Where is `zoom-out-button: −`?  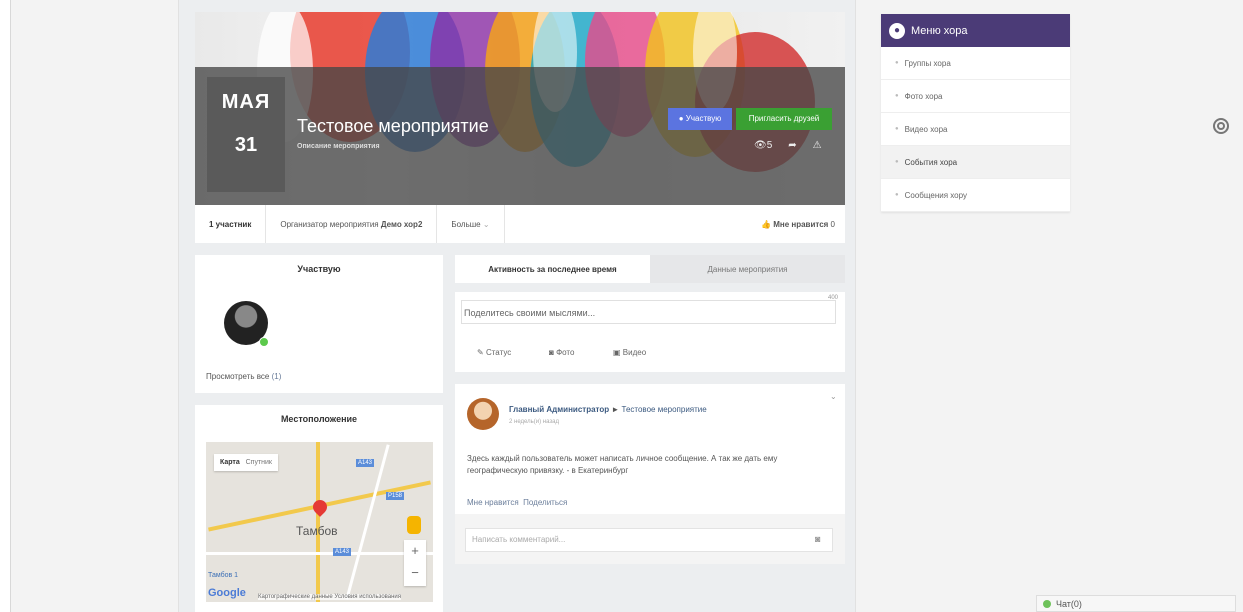
zoom-out-button: − is located at coordinates (415, 573).